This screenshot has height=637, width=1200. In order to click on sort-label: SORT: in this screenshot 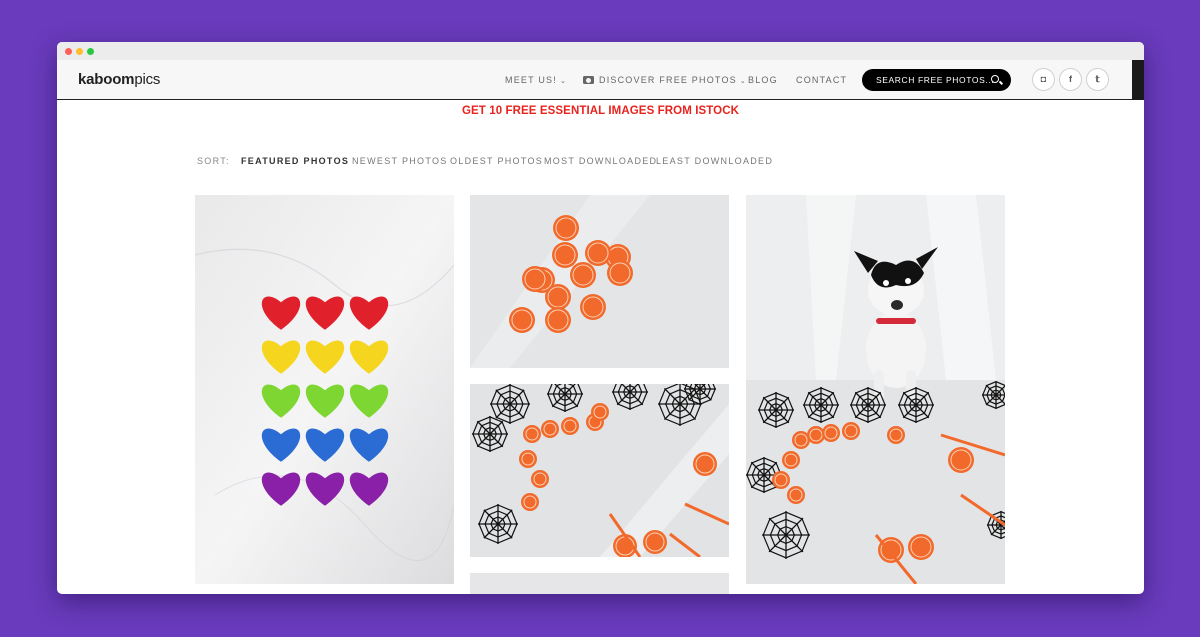, I will do `click(213, 161)`.